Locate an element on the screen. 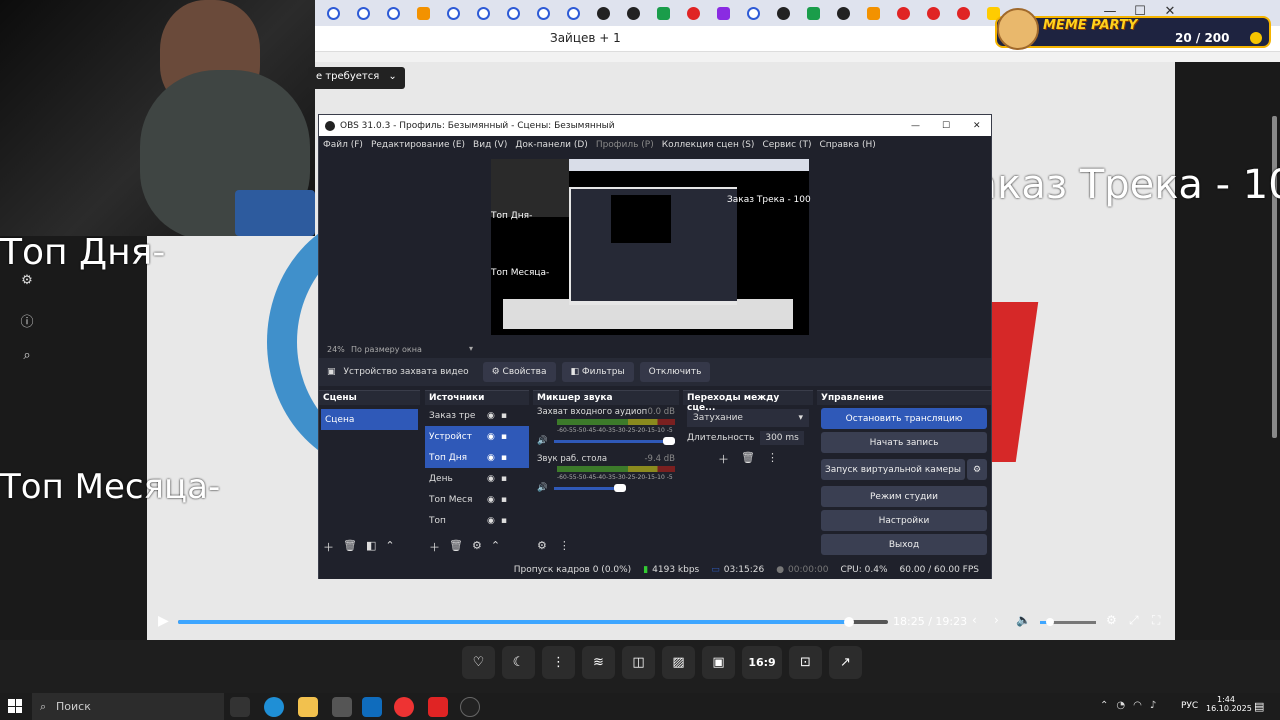 The height and width of the screenshot is (720, 1280). yandex-browser-icon is located at coordinates (404, 707).